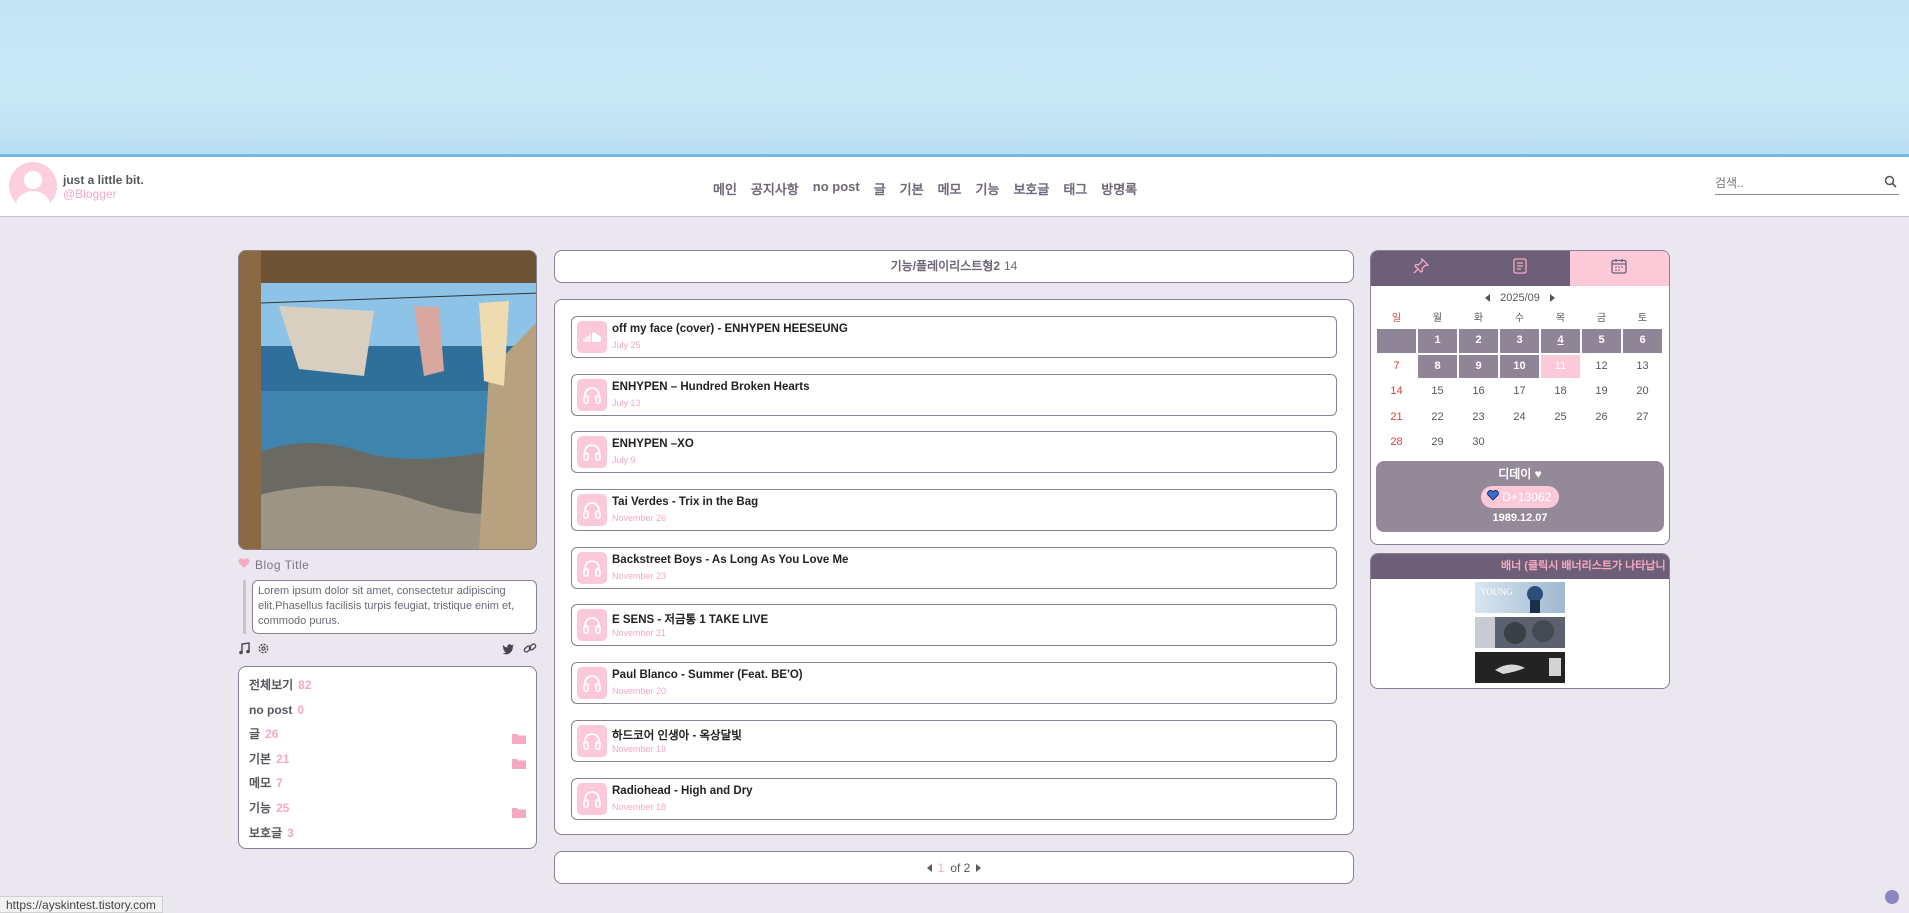 The height and width of the screenshot is (913, 1909). Describe the element at coordinates (639, 748) in the screenshot. I see `post-date: November 19` at that location.